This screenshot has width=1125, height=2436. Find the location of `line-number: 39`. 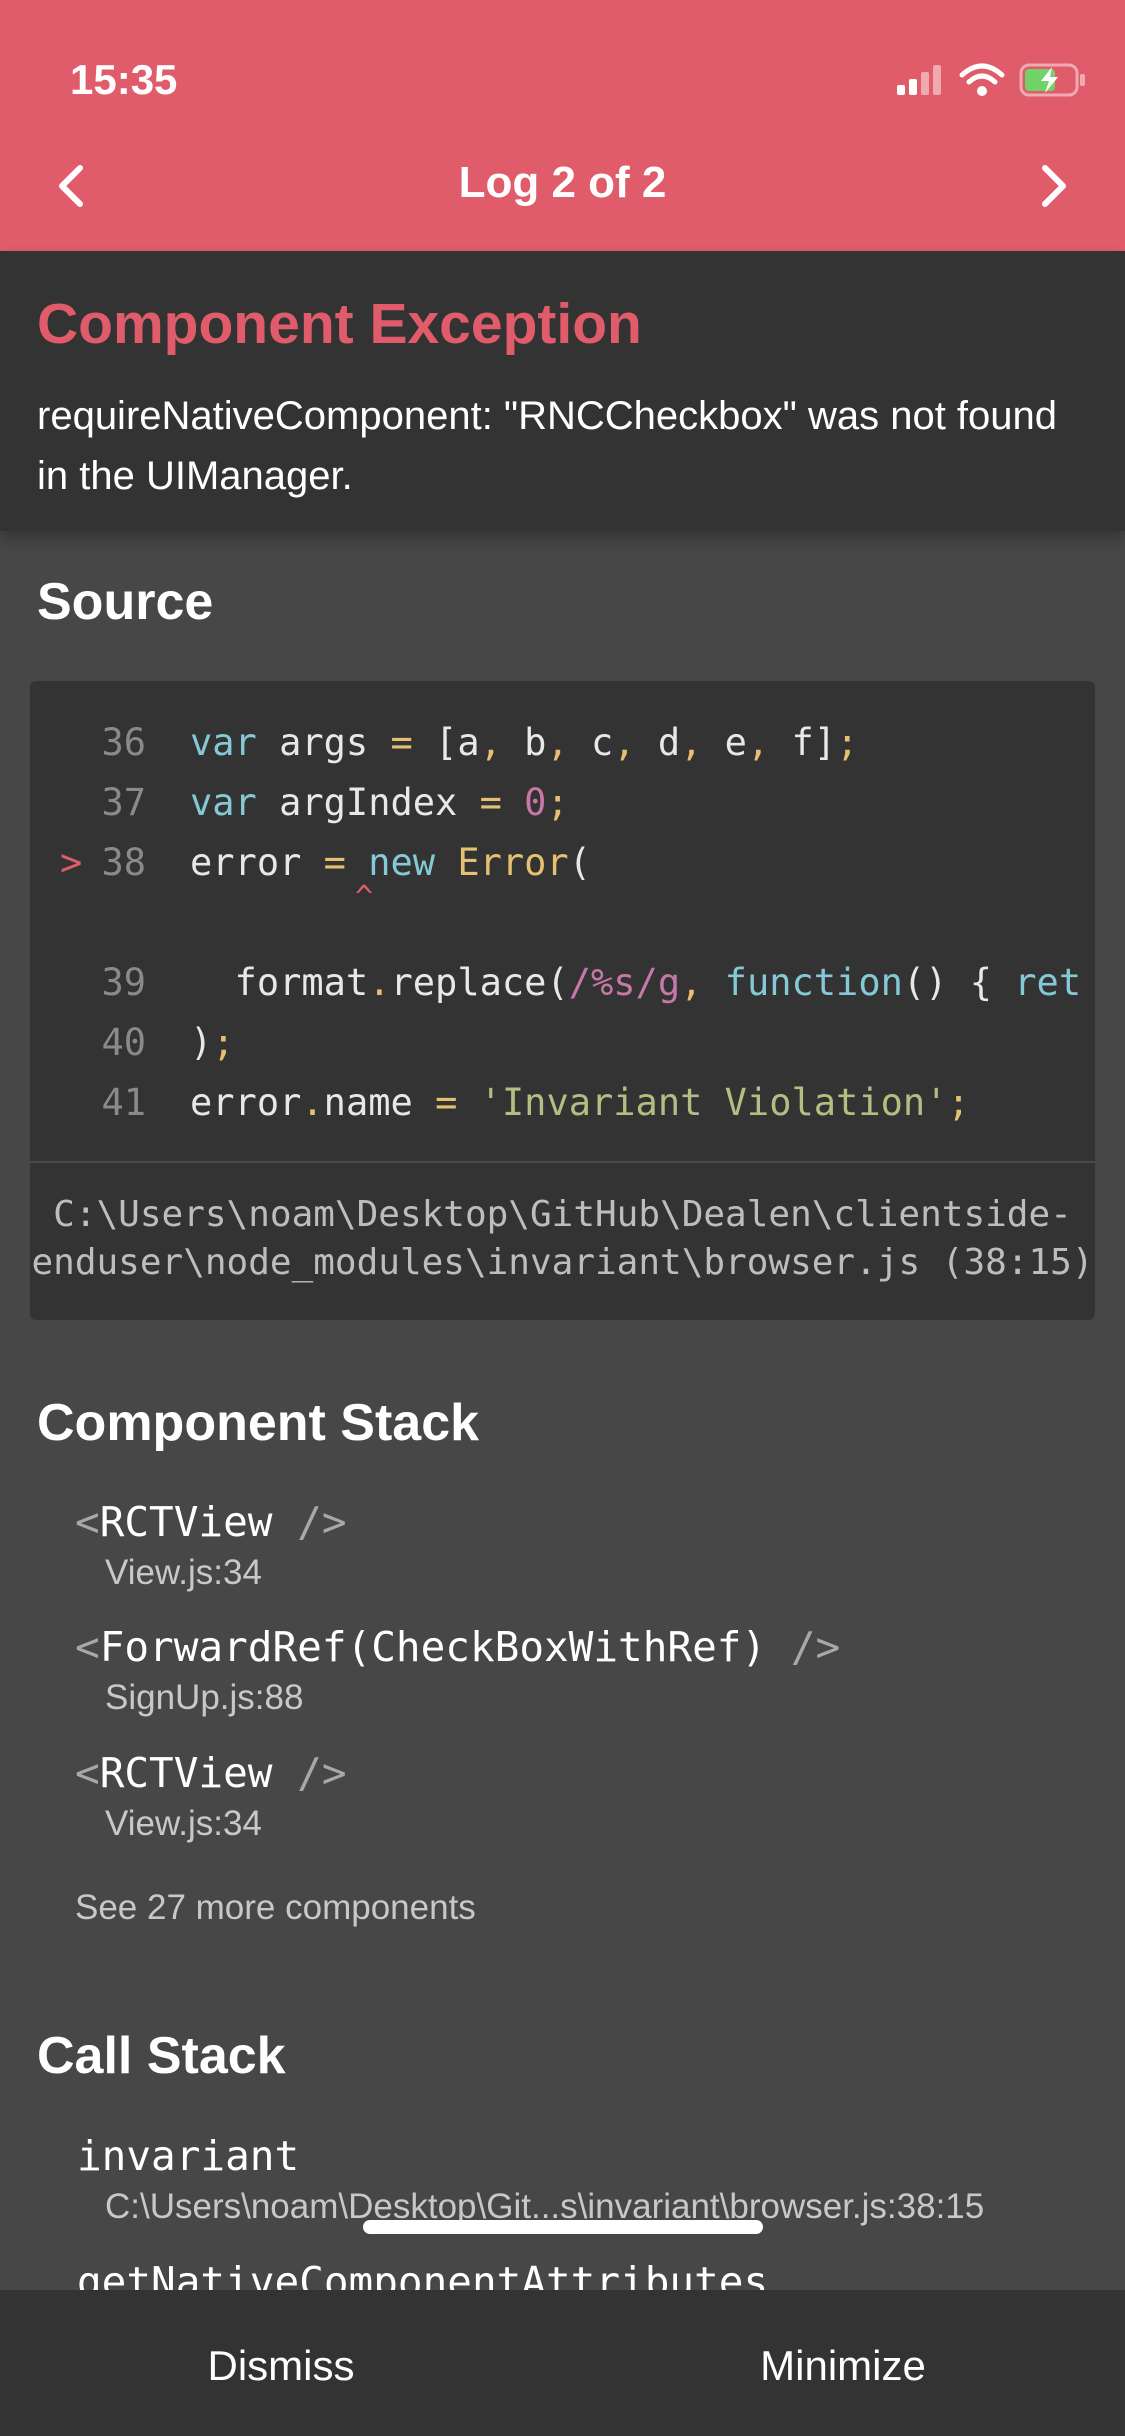

line-number: 39 is located at coordinates (123, 982).